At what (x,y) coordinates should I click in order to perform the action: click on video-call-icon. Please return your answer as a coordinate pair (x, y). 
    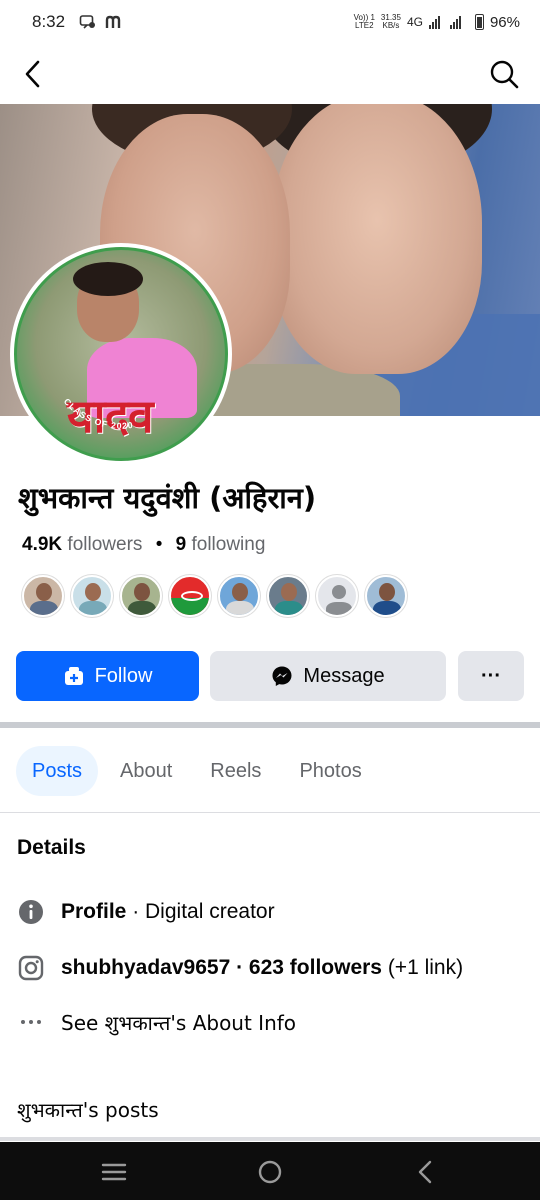
    Looking at the image, I should click on (87, 22).